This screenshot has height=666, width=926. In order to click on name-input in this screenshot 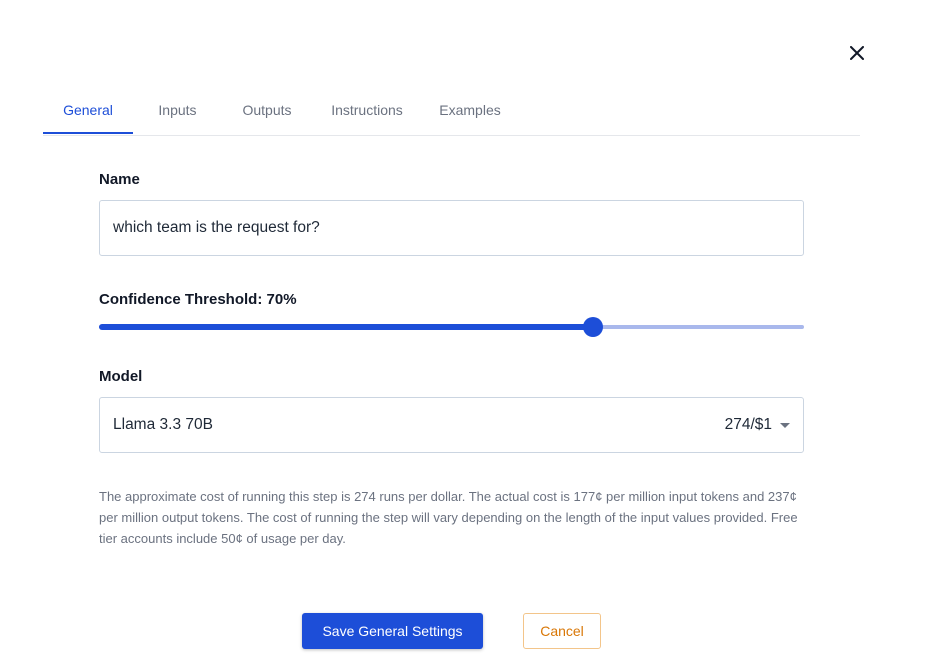, I will do `click(451, 228)`.